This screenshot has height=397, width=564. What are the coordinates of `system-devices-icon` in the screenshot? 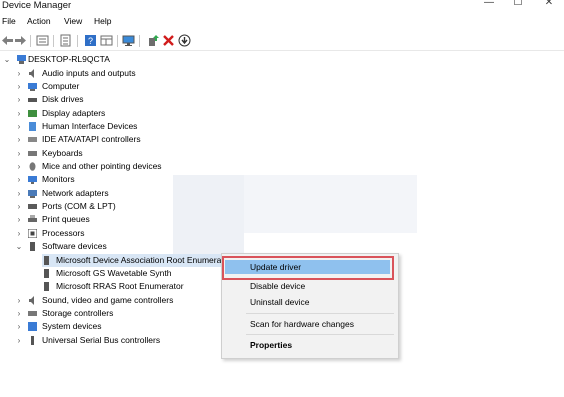 It's located at (32, 326).